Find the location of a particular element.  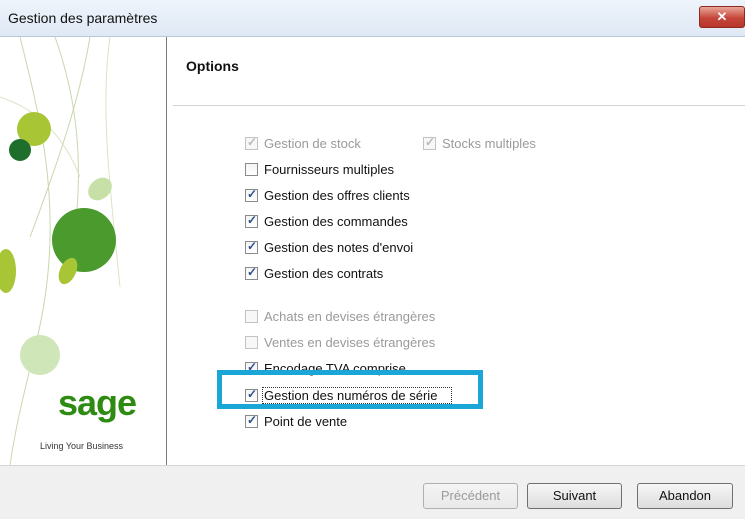

checkbox-notes-envoi: Gestion des notes d'envoi is located at coordinates (329, 247).